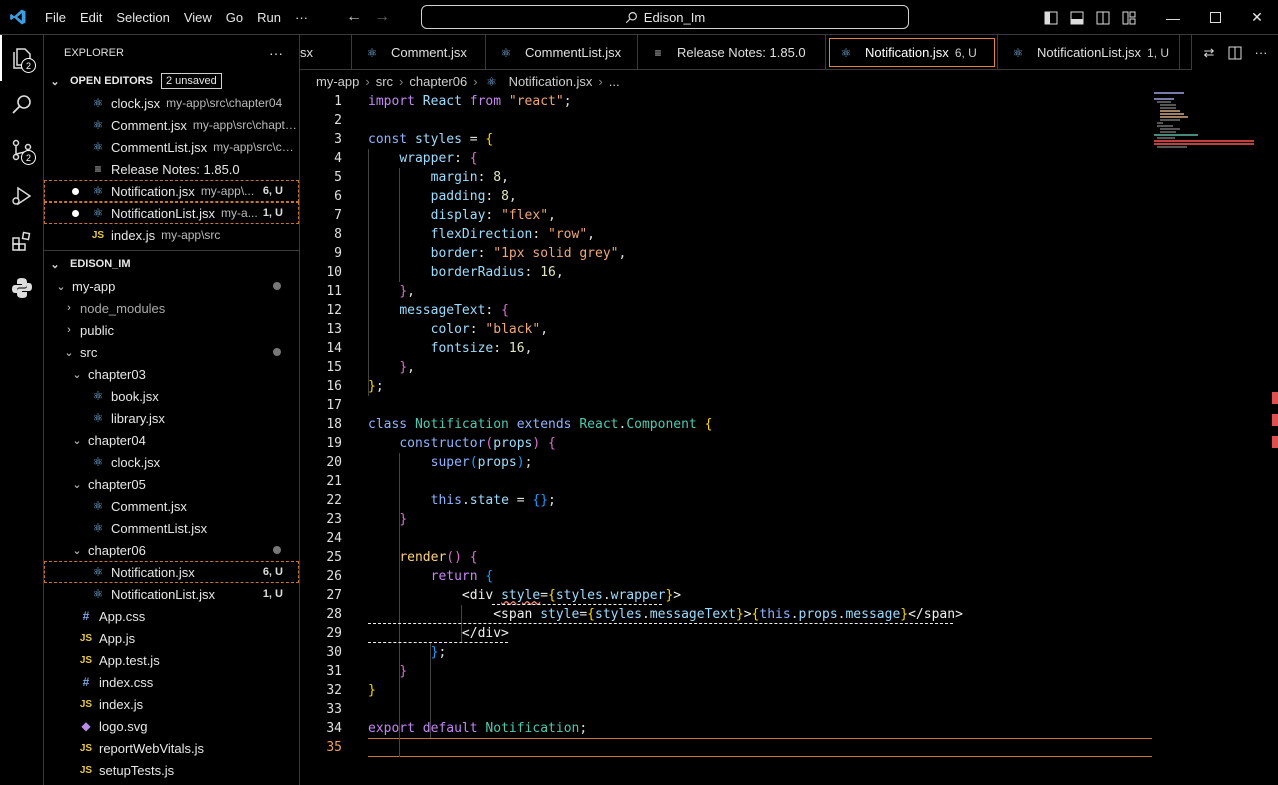 The width and height of the screenshot is (1278, 785). I want to click on menu-item: Run, so click(269, 17).